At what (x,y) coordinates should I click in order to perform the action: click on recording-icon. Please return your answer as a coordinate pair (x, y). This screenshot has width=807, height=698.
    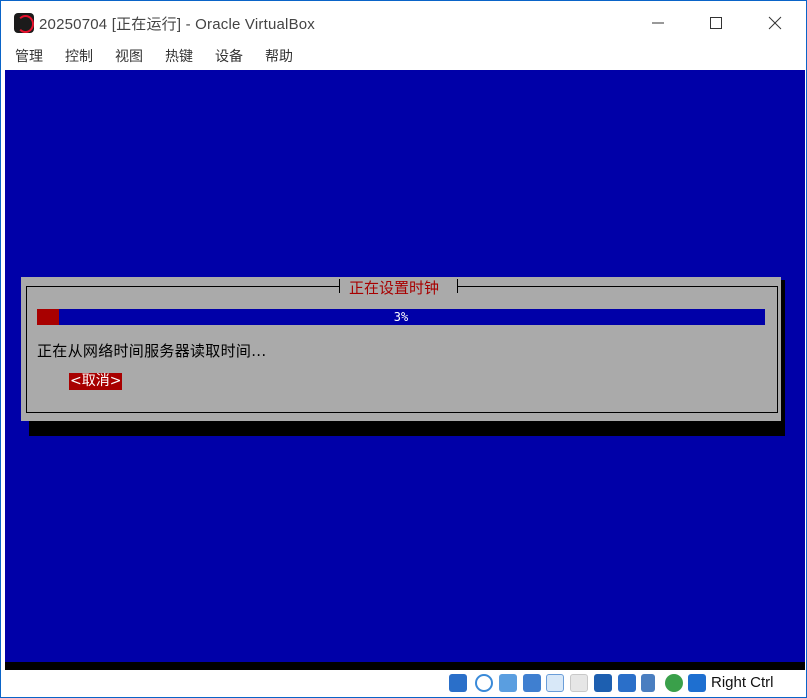
    Looking at the image, I should click on (627, 683).